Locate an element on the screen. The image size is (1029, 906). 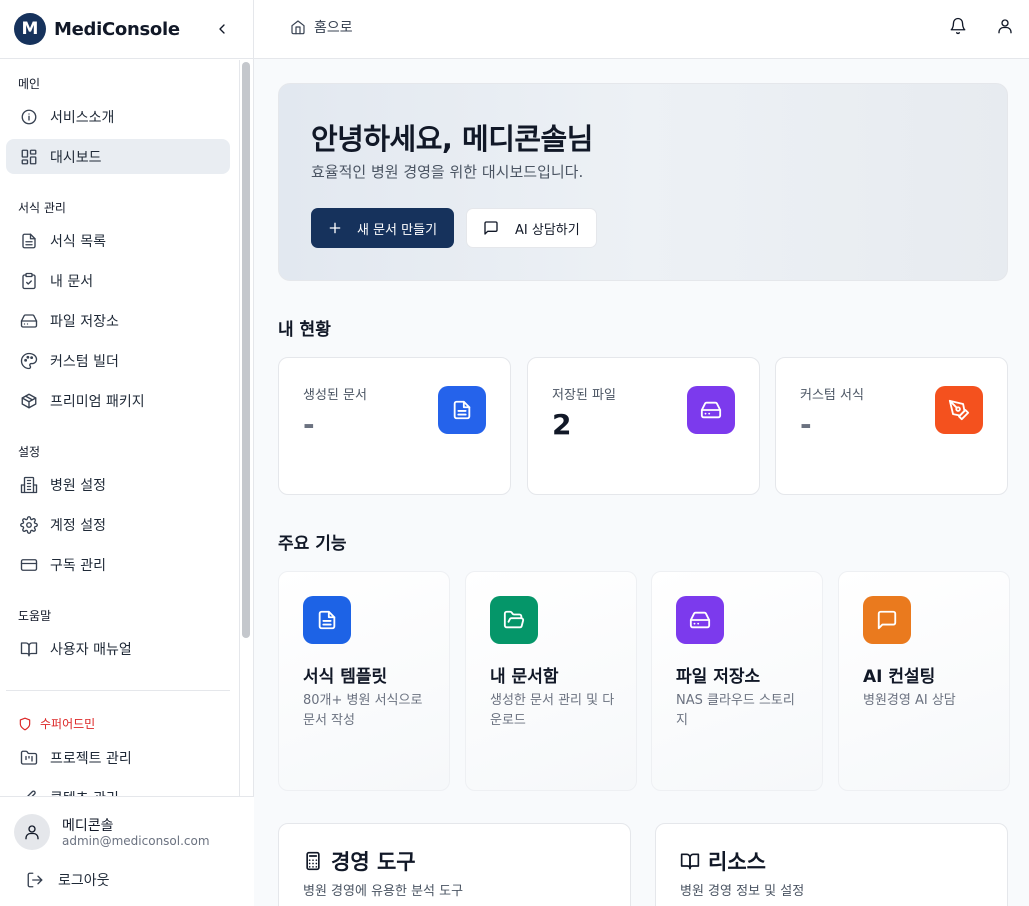
user-email: admin@mediconsol.com is located at coordinates (136, 841).